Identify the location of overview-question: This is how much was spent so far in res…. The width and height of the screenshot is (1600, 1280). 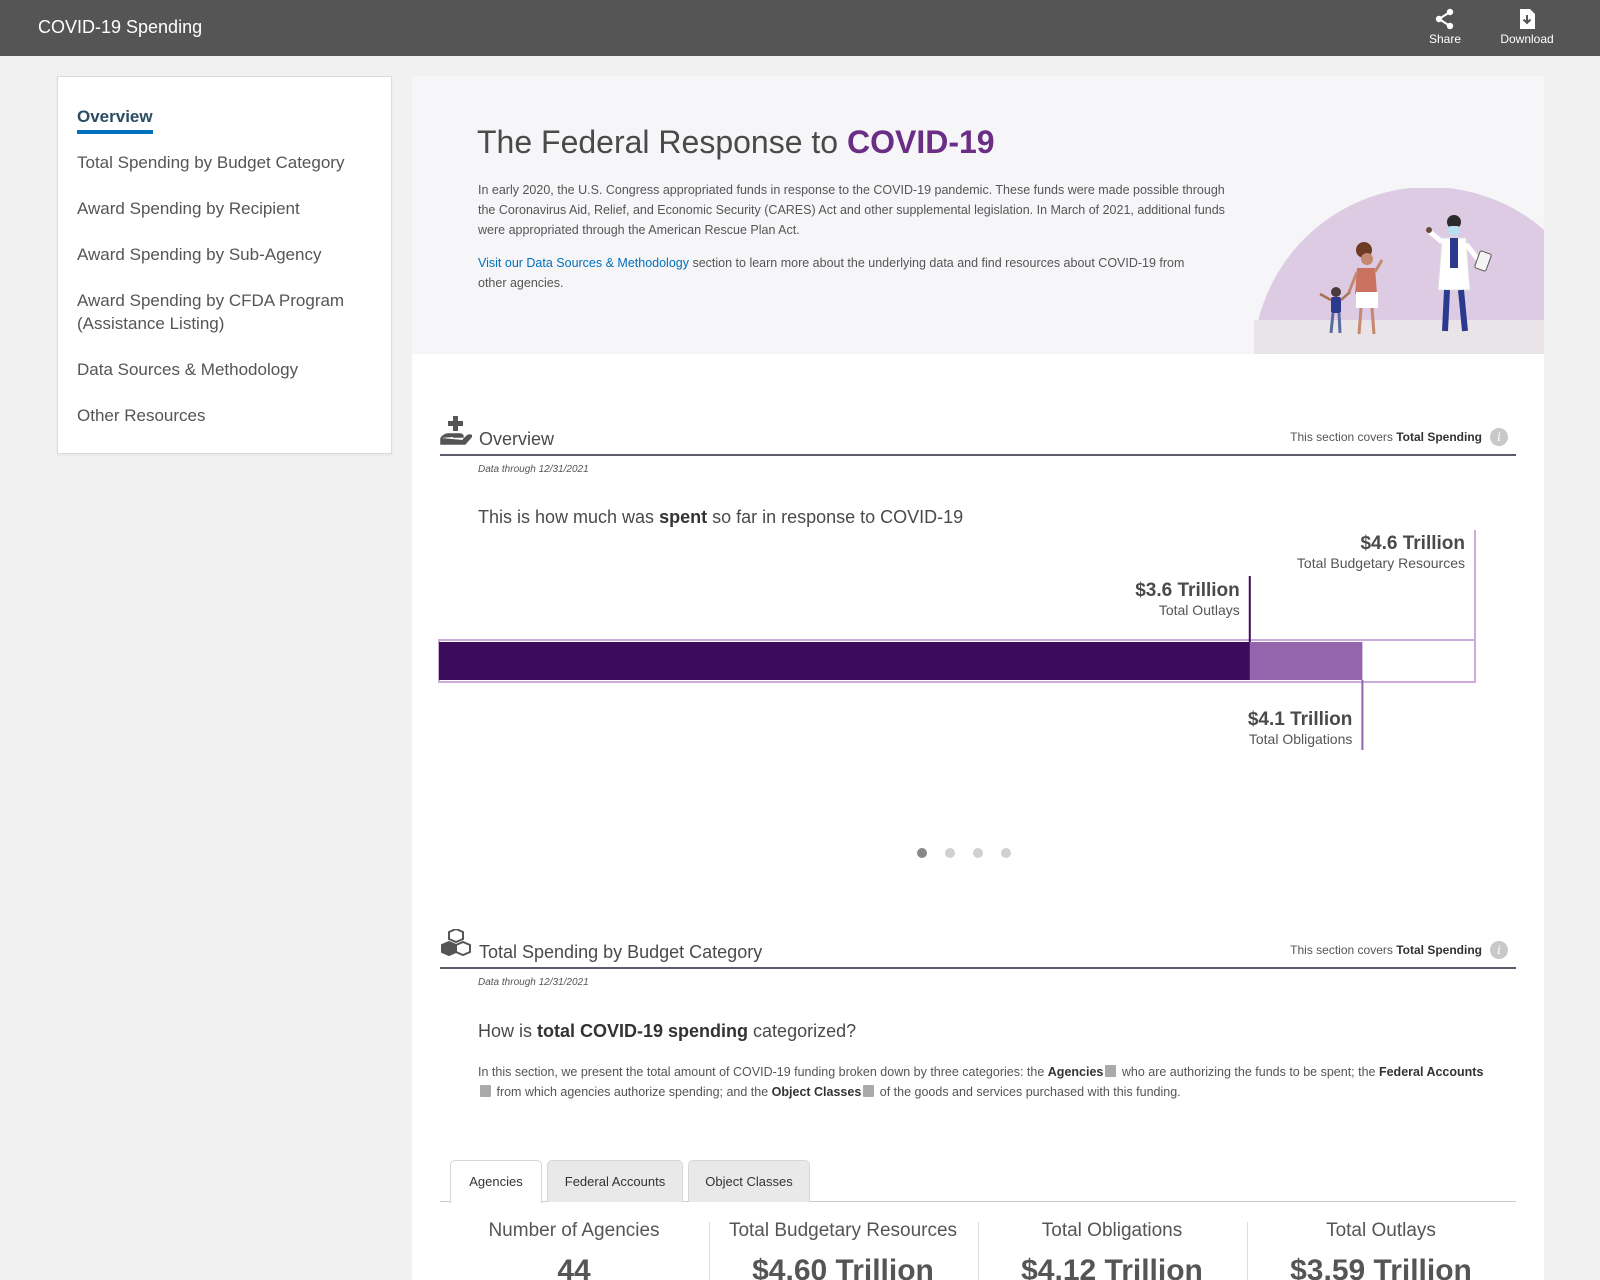
(720, 517).